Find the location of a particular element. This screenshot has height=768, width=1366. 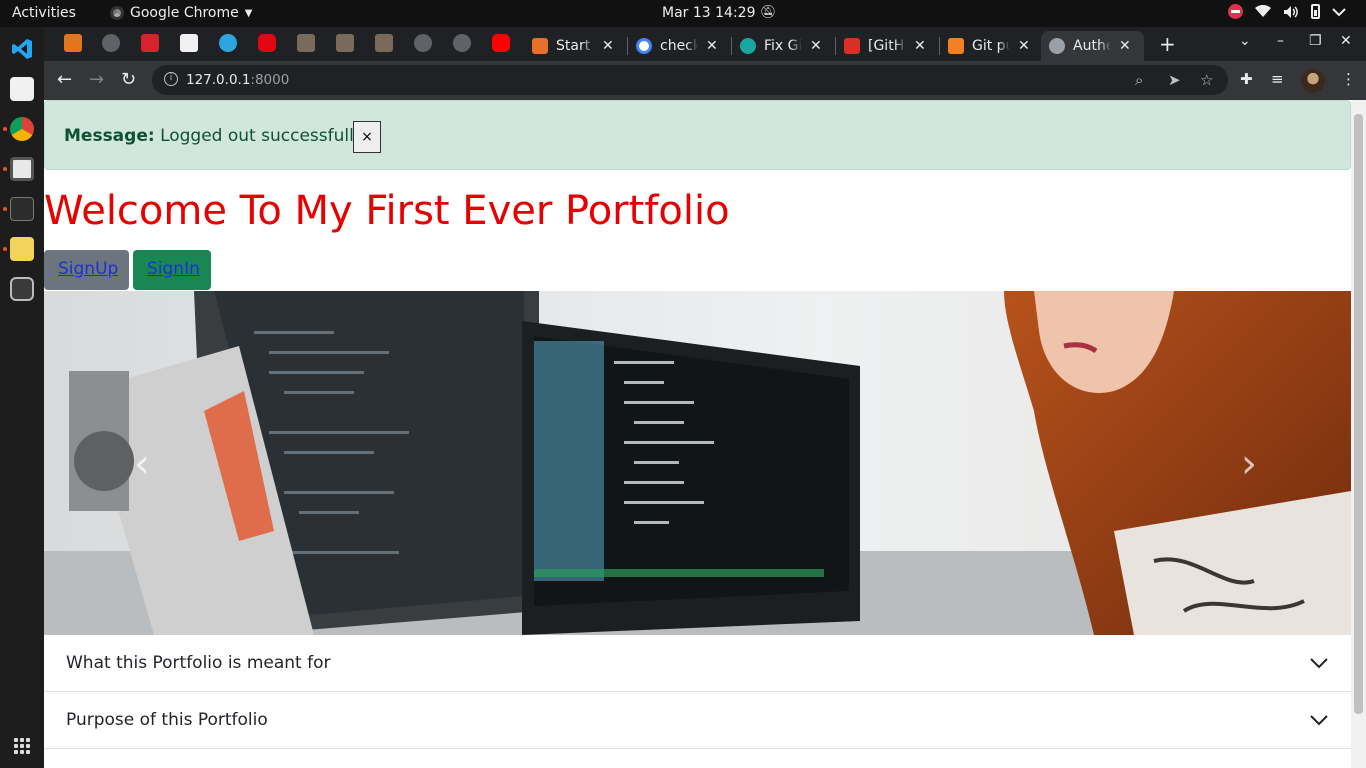

eye-icon is located at coordinates (748, 46).